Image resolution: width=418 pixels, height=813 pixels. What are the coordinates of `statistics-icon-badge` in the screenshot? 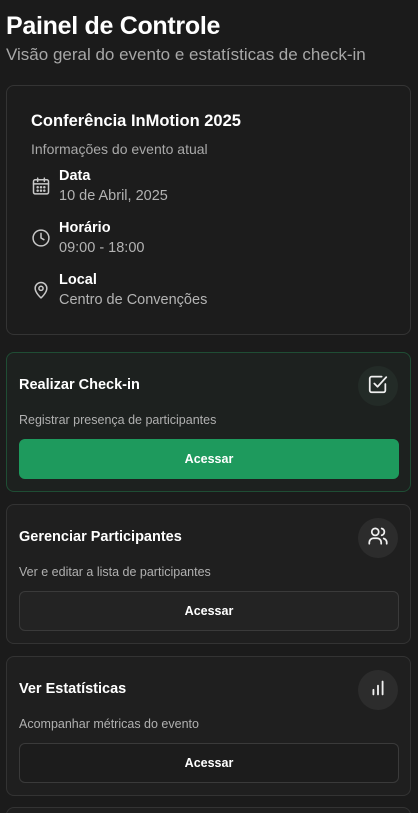 It's located at (378, 690).